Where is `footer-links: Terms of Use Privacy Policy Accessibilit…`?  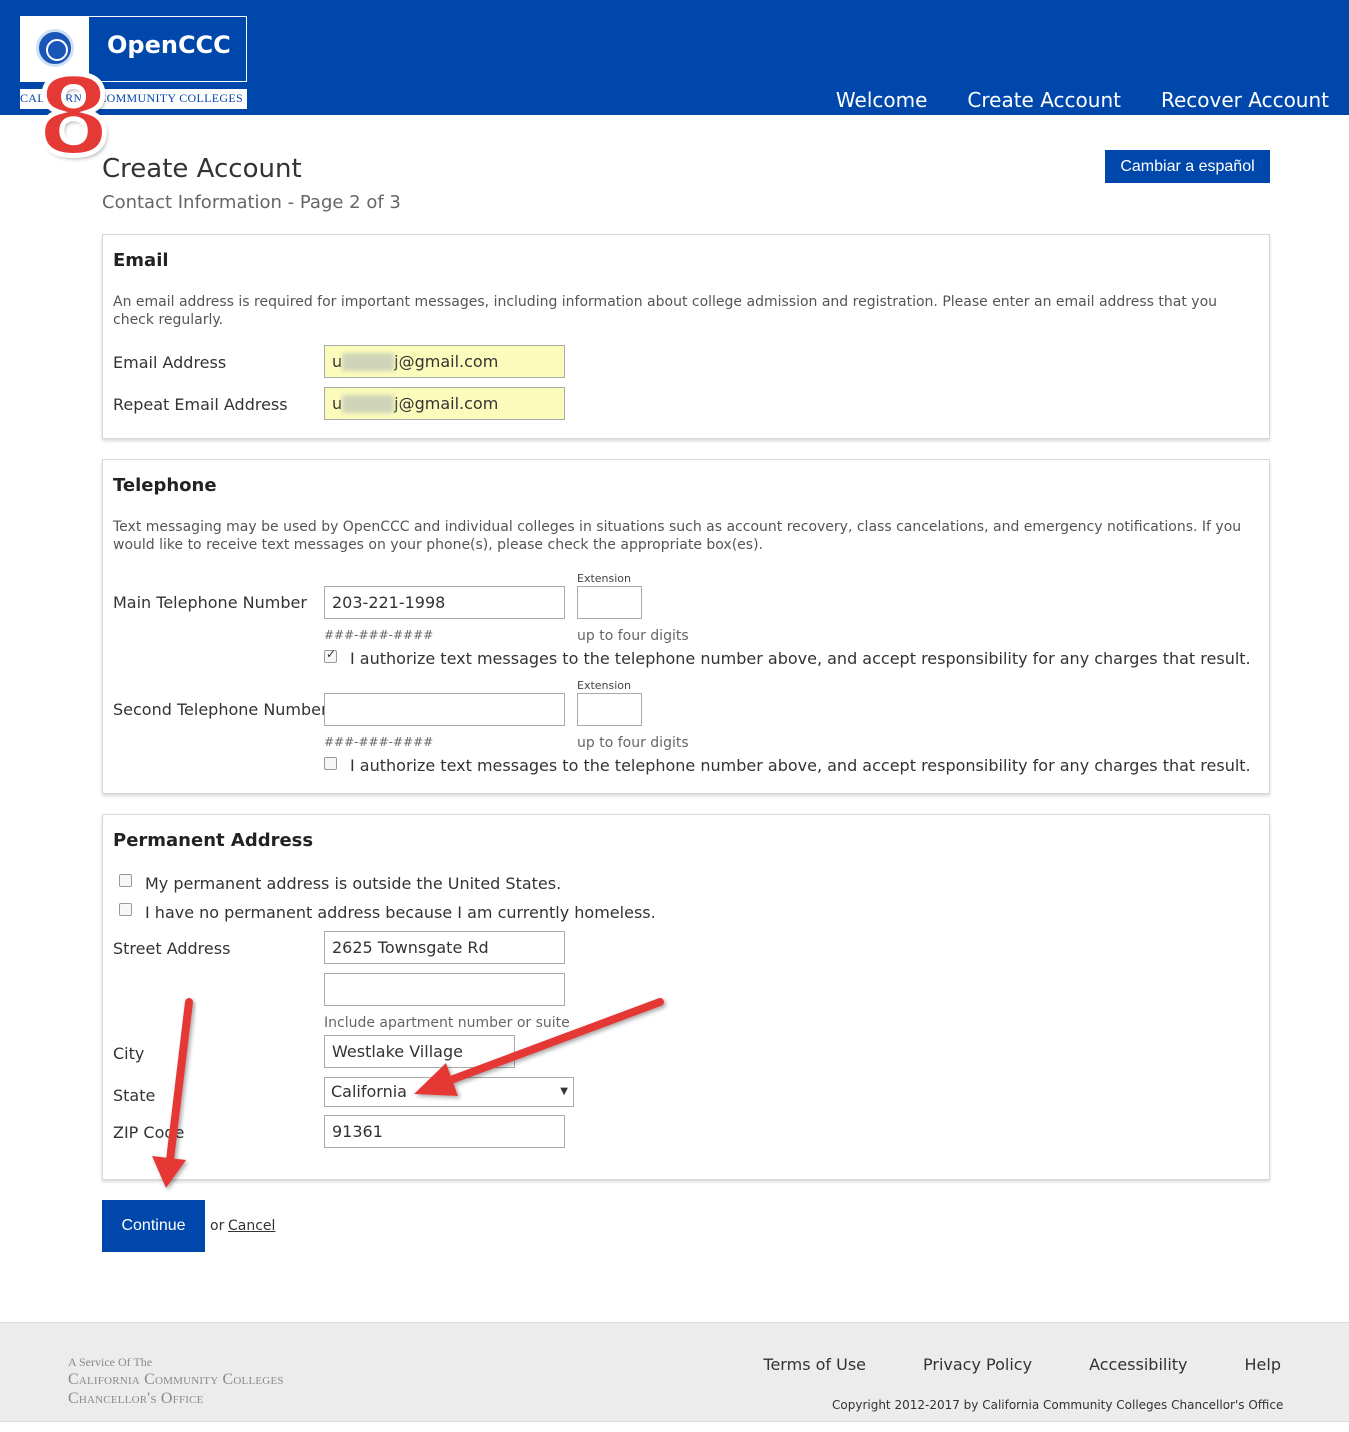
footer-links: Terms of Use Privacy Policy Accessibilit… is located at coordinates (1022, 1364).